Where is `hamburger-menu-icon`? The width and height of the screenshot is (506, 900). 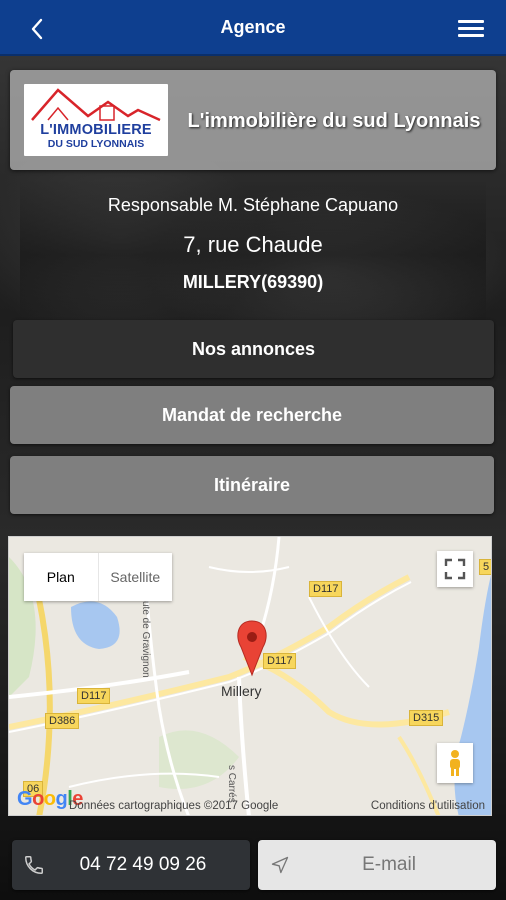 hamburger-menu-icon is located at coordinates (471, 21).